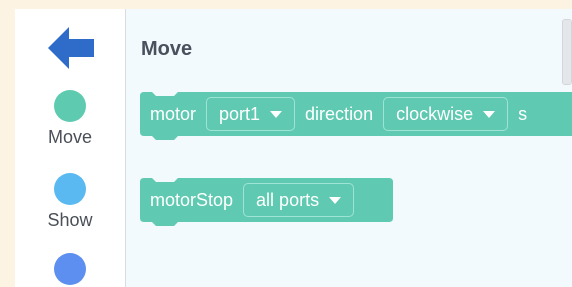 Image resolution: width=572 pixels, height=287 pixels. I want to click on category-third, so click(70, 269).